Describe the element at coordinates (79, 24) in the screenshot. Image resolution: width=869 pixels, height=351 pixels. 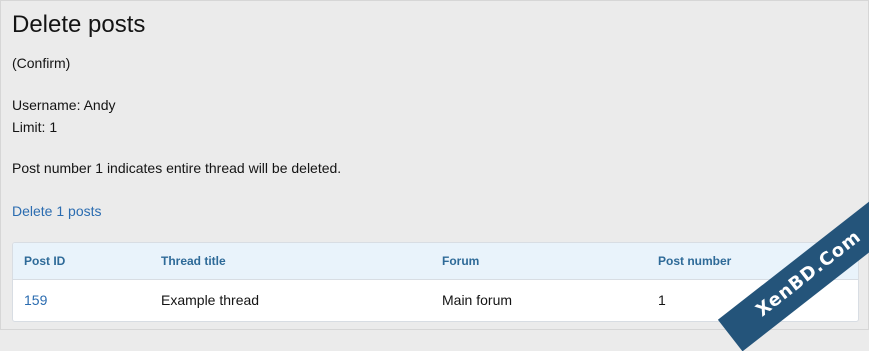
I see `page-title: Delete posts` at that location.